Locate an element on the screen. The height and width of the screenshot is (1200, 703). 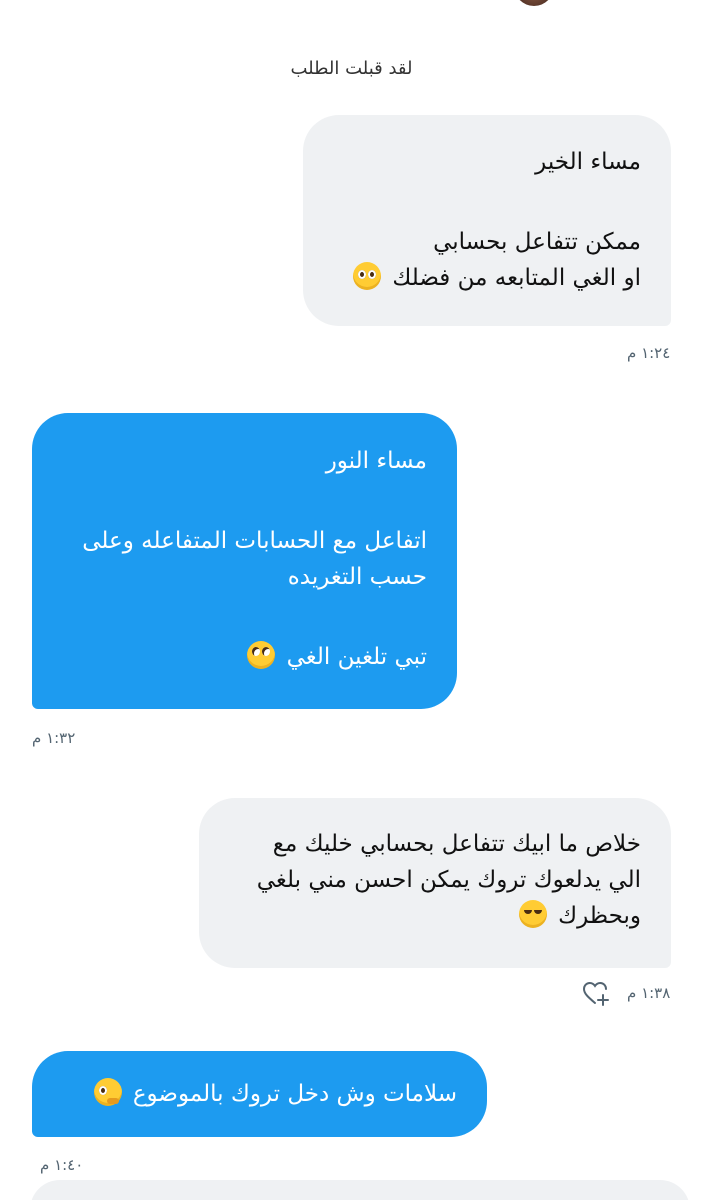
message-line: او الغي المتابعه من فضلك is located at coordinates (516, 278).